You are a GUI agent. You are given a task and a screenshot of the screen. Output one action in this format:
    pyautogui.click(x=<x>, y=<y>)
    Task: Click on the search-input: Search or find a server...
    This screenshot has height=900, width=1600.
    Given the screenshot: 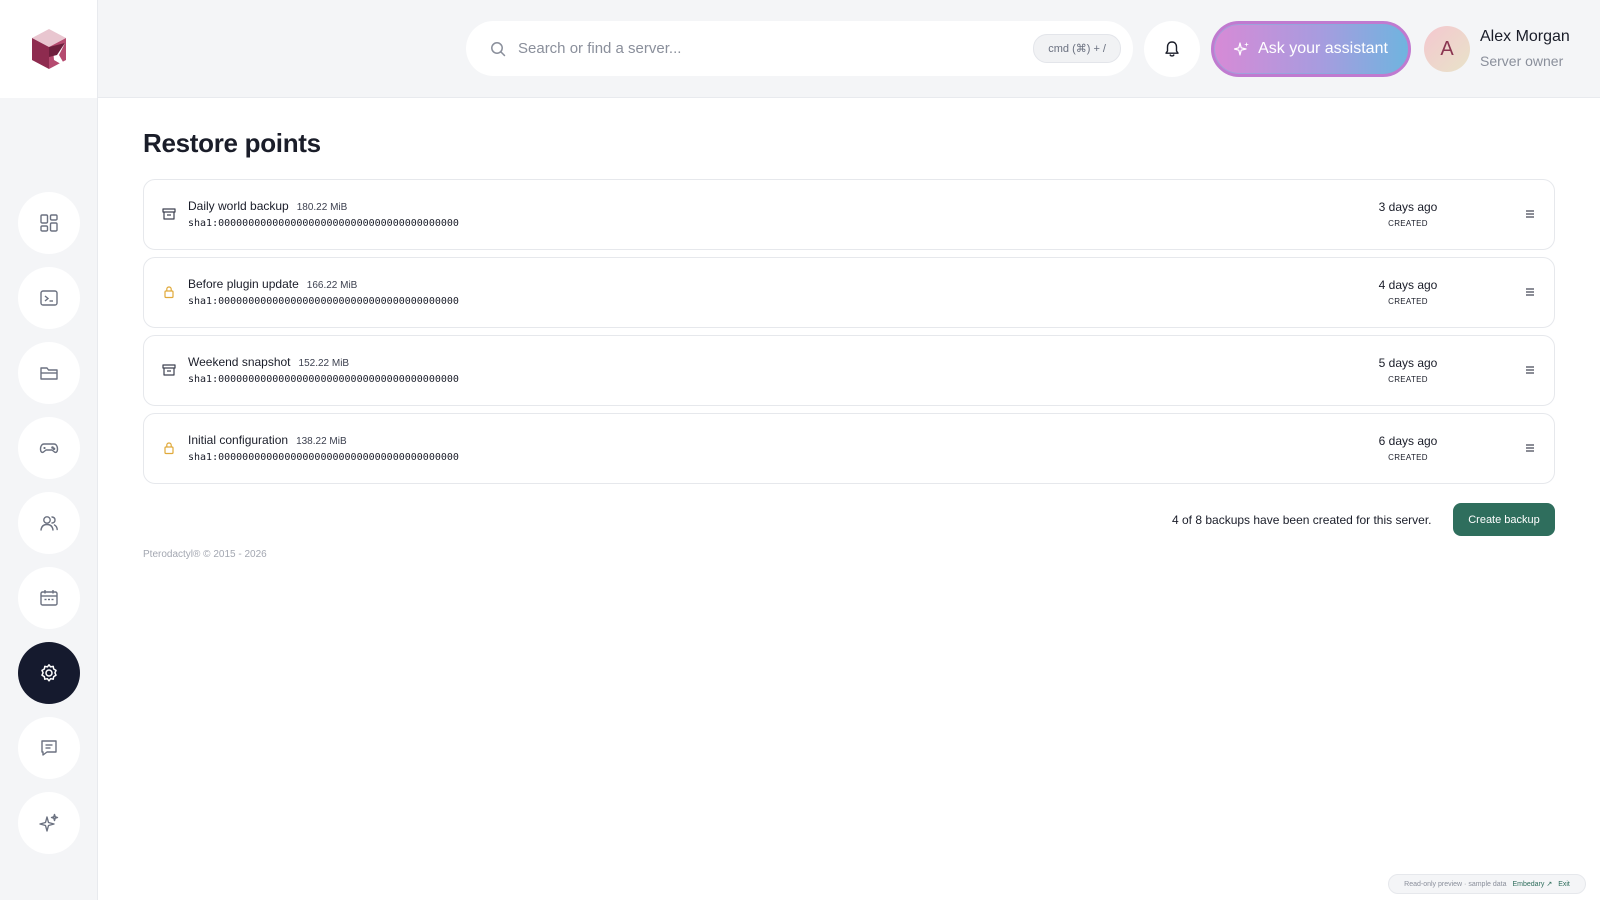 What is the action you would take?
    pyautogui.click(x=775, y=48)
    